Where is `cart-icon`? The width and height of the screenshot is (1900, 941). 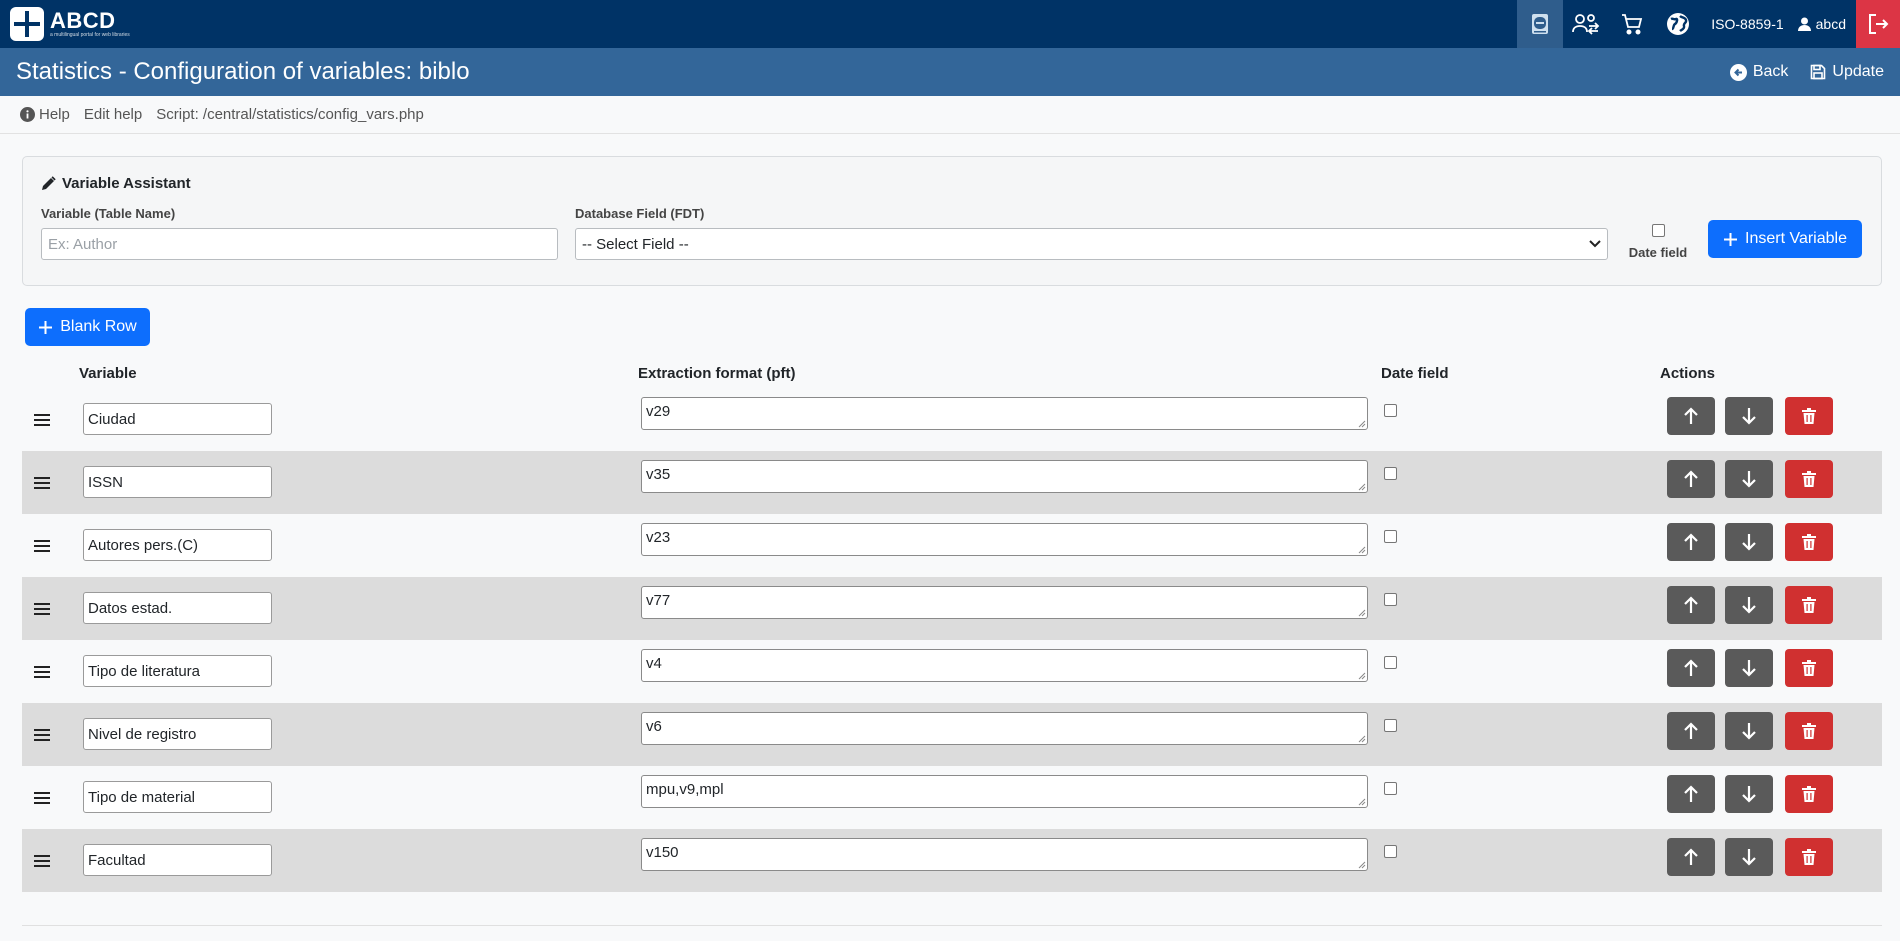 cart-icon is located at coordinates (1632, 24).